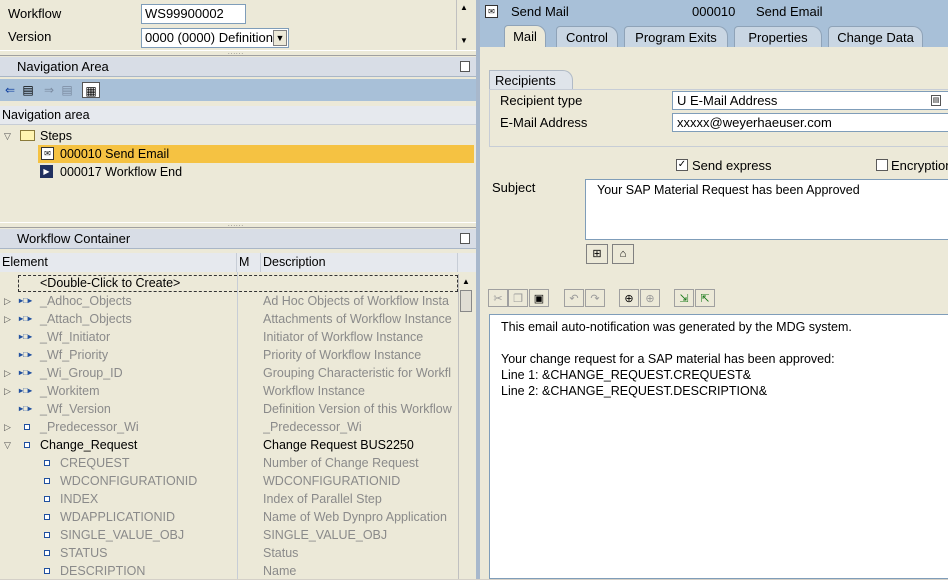 The height and width of the screenshot is (580, 948). Describe the element at coordinates (86, 301) in the screenshot. I see `element-name: _Adhoc_Objects` at that location.